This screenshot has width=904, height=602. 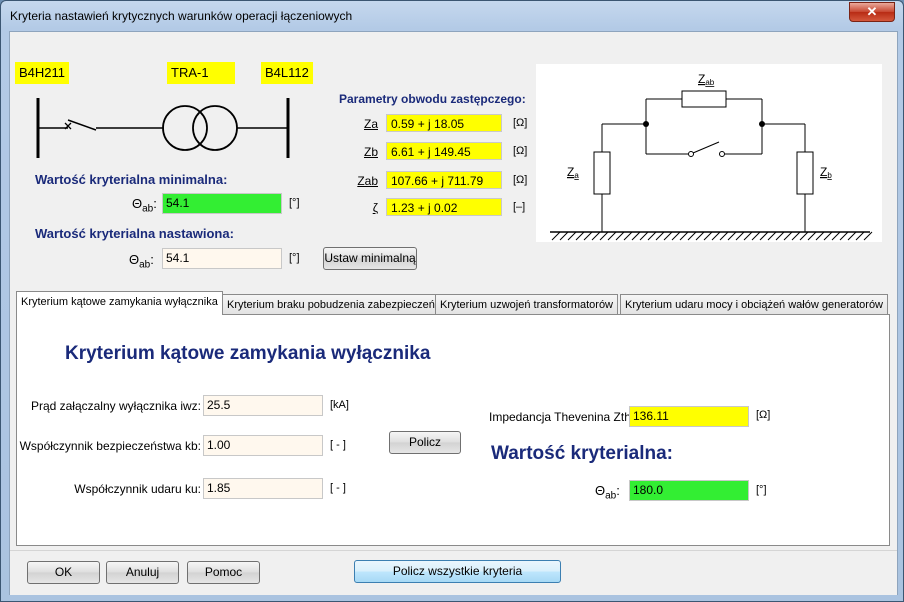 What do you see at coordinates (691, 154) in the screenshot?
I see `switch-contact-left-icon` at bounding box center [691, 154].